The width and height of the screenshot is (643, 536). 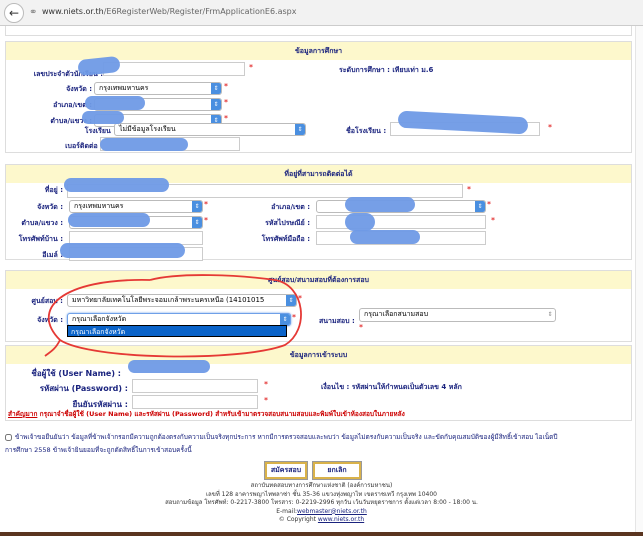 What do you see at coordinates (639, 281) in the screenshot?
I see `scrollbar` at bounding box center [639, 281].